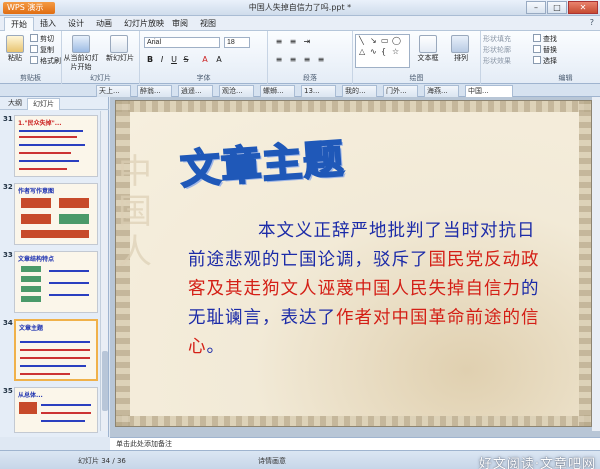 The height and width of the screenshot is (469, 600). Describe the element at coordinates (81, 44) in the screenshot. I see `play-from-current-icon` at that location.